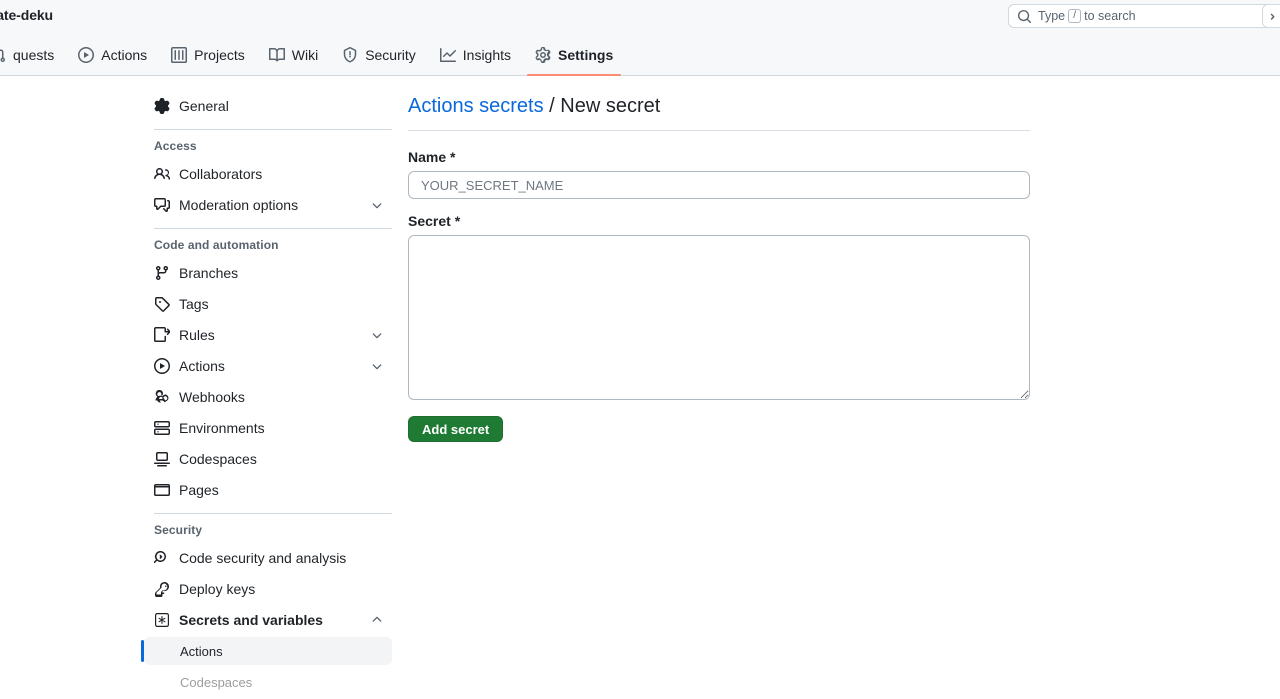  I want to click on tab-insights: Insights, so click(475, 55).